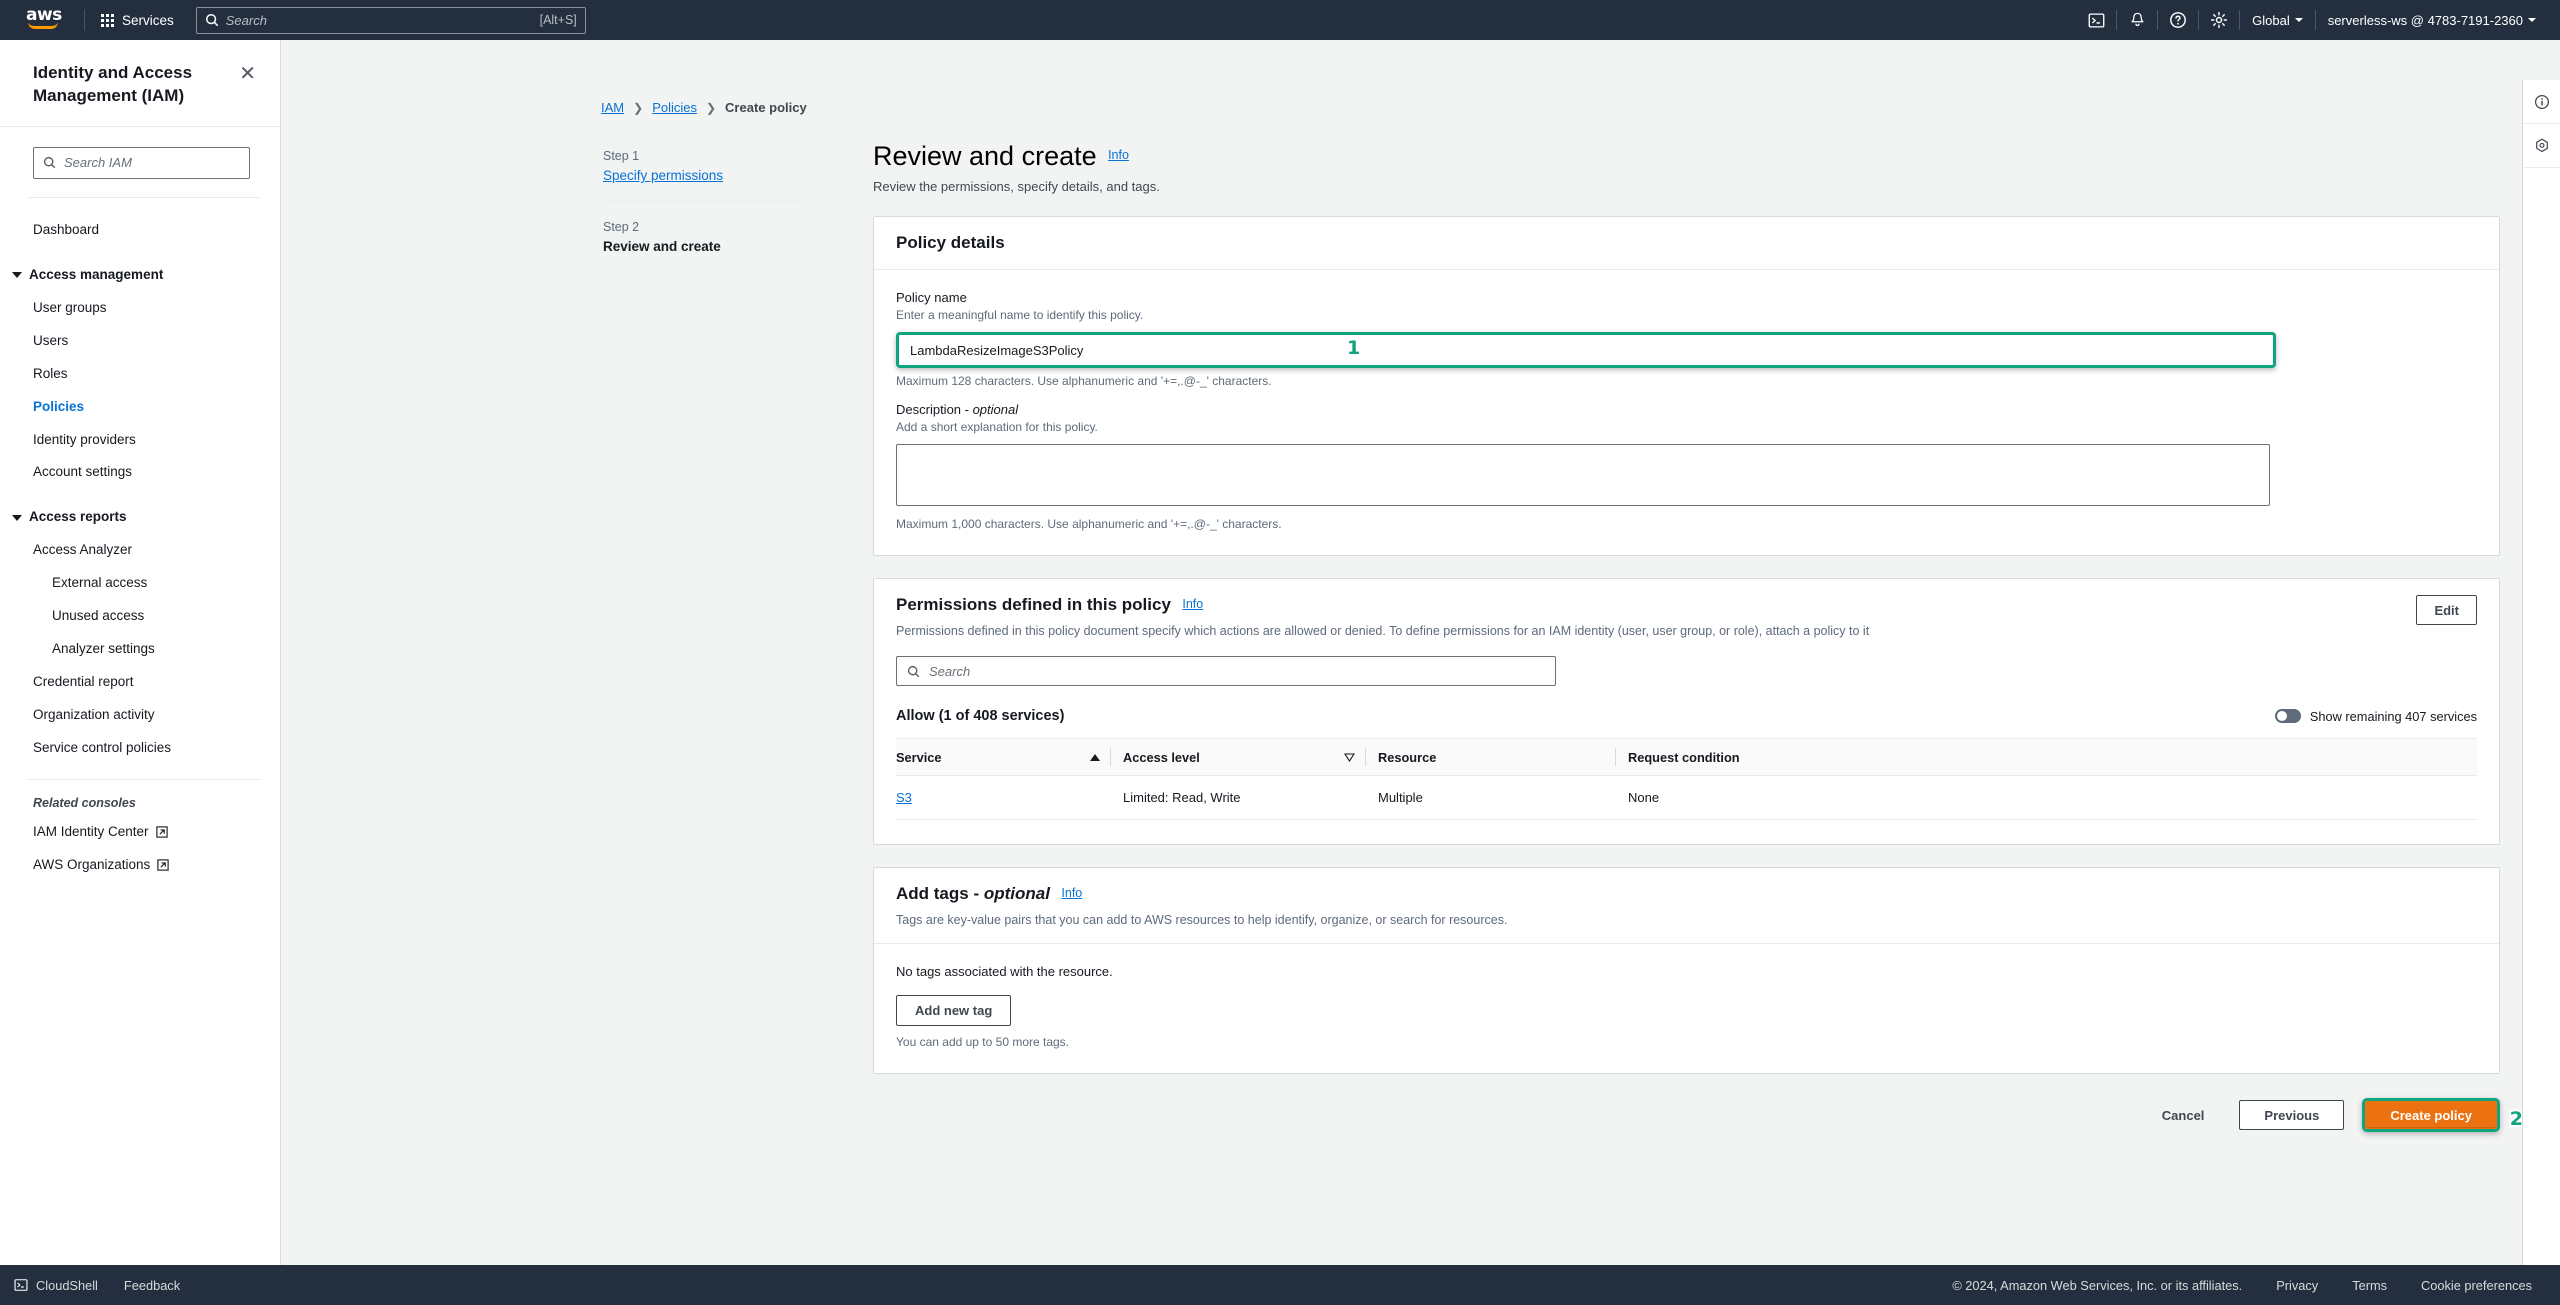 The height and width of the screenshot is (1305, 2560). Describe the element at coordinates (711, 107) in the screenshot. I see `chevron-right-icon: ❯` at that location.